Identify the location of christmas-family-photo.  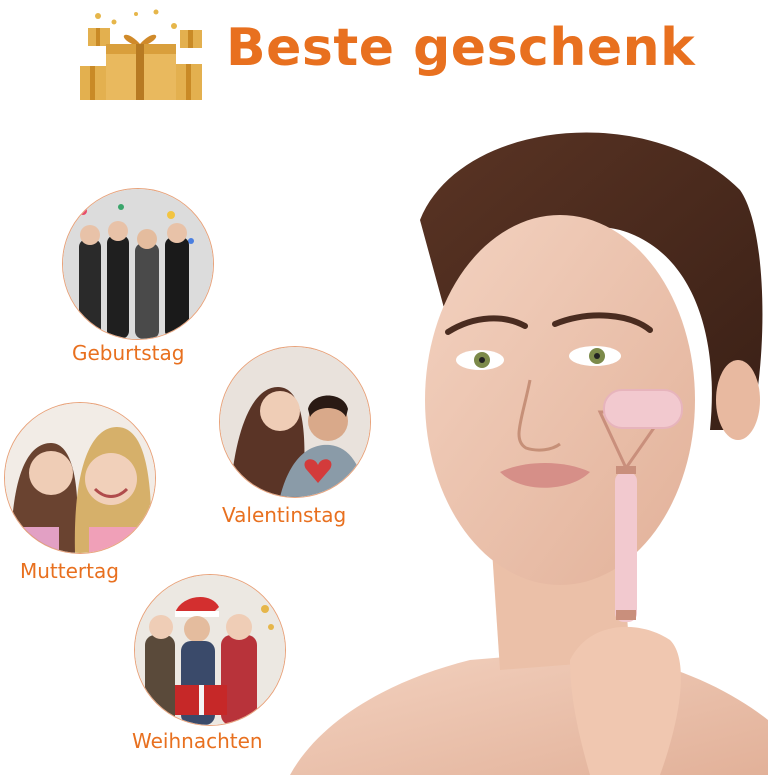
(210, 650).